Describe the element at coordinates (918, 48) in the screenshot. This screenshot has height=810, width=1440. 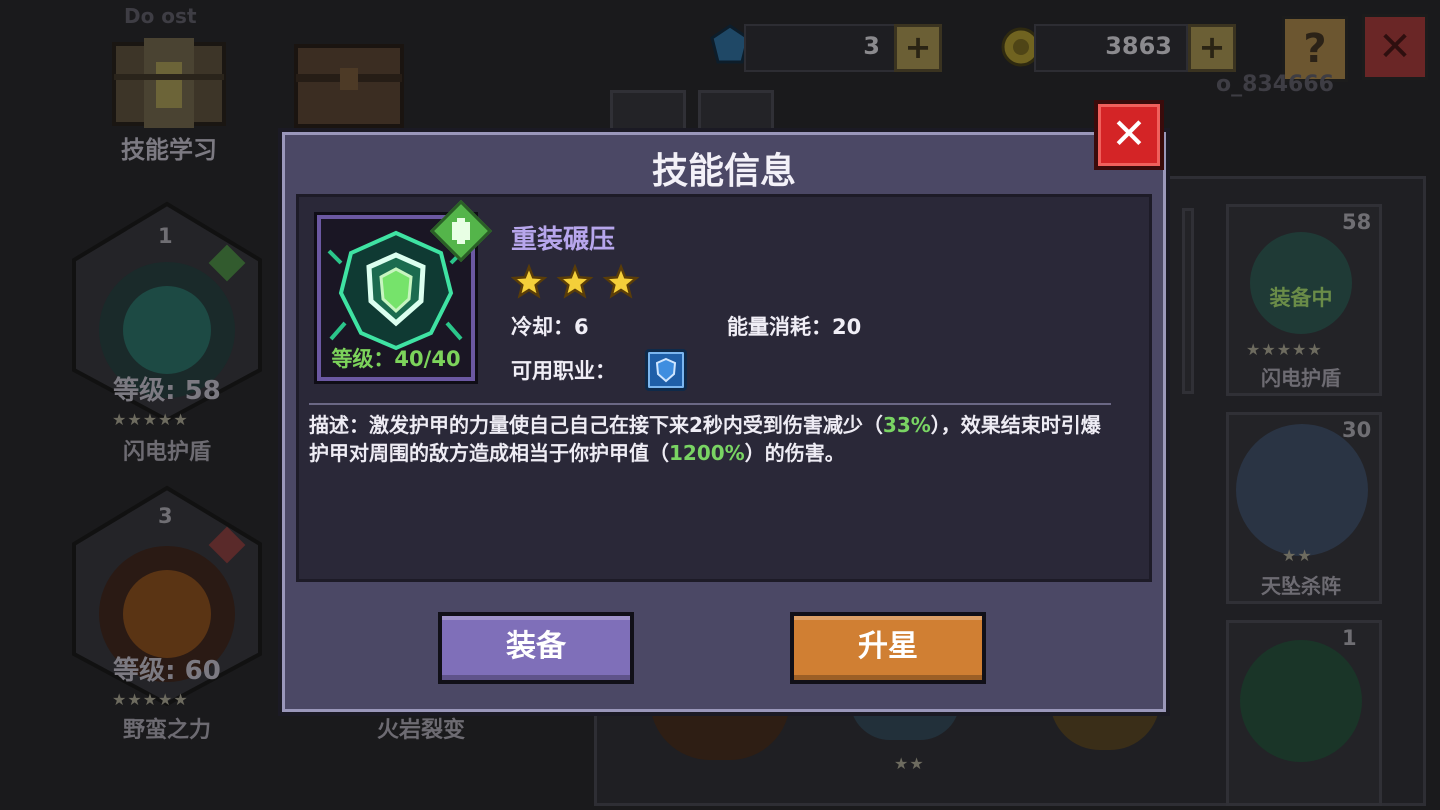
I see `add-gems-button: +` at that location.